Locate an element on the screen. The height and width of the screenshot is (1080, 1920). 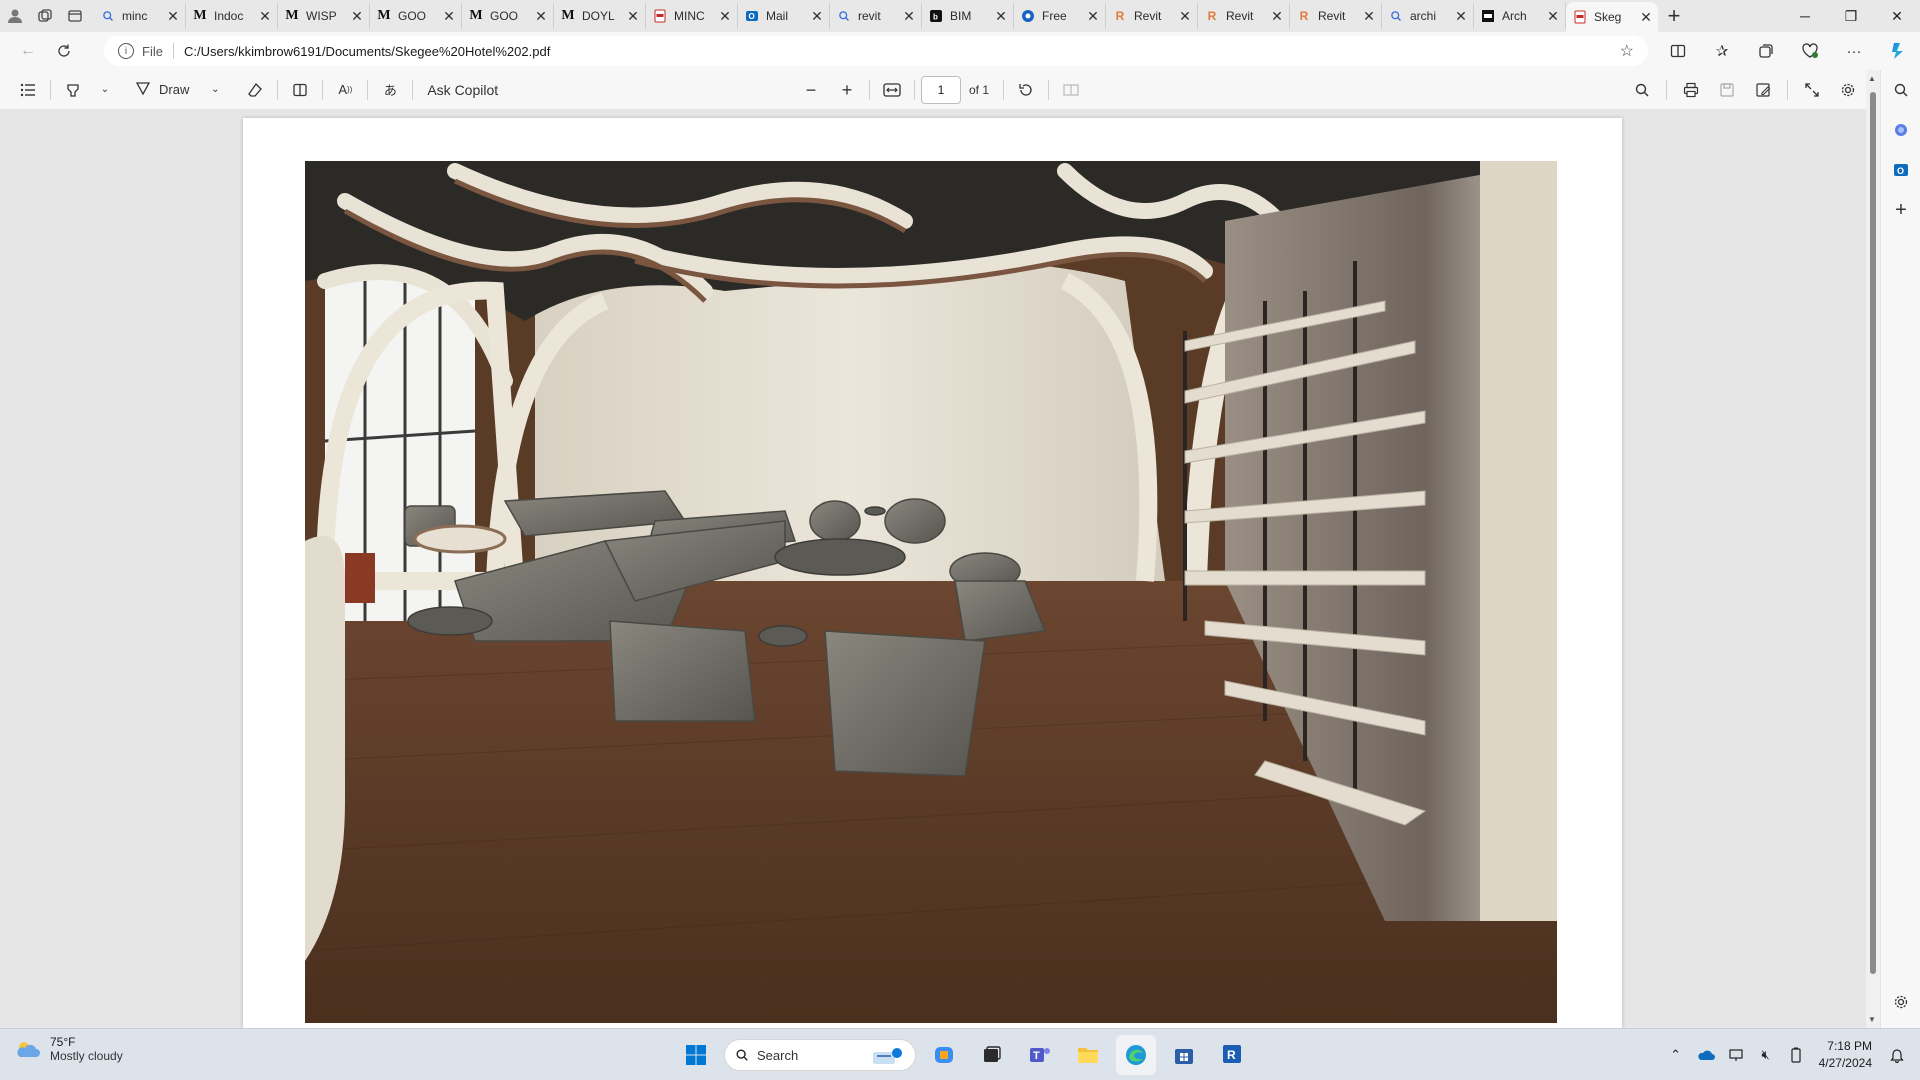
save-icon is located at coordinates (1727, 90).